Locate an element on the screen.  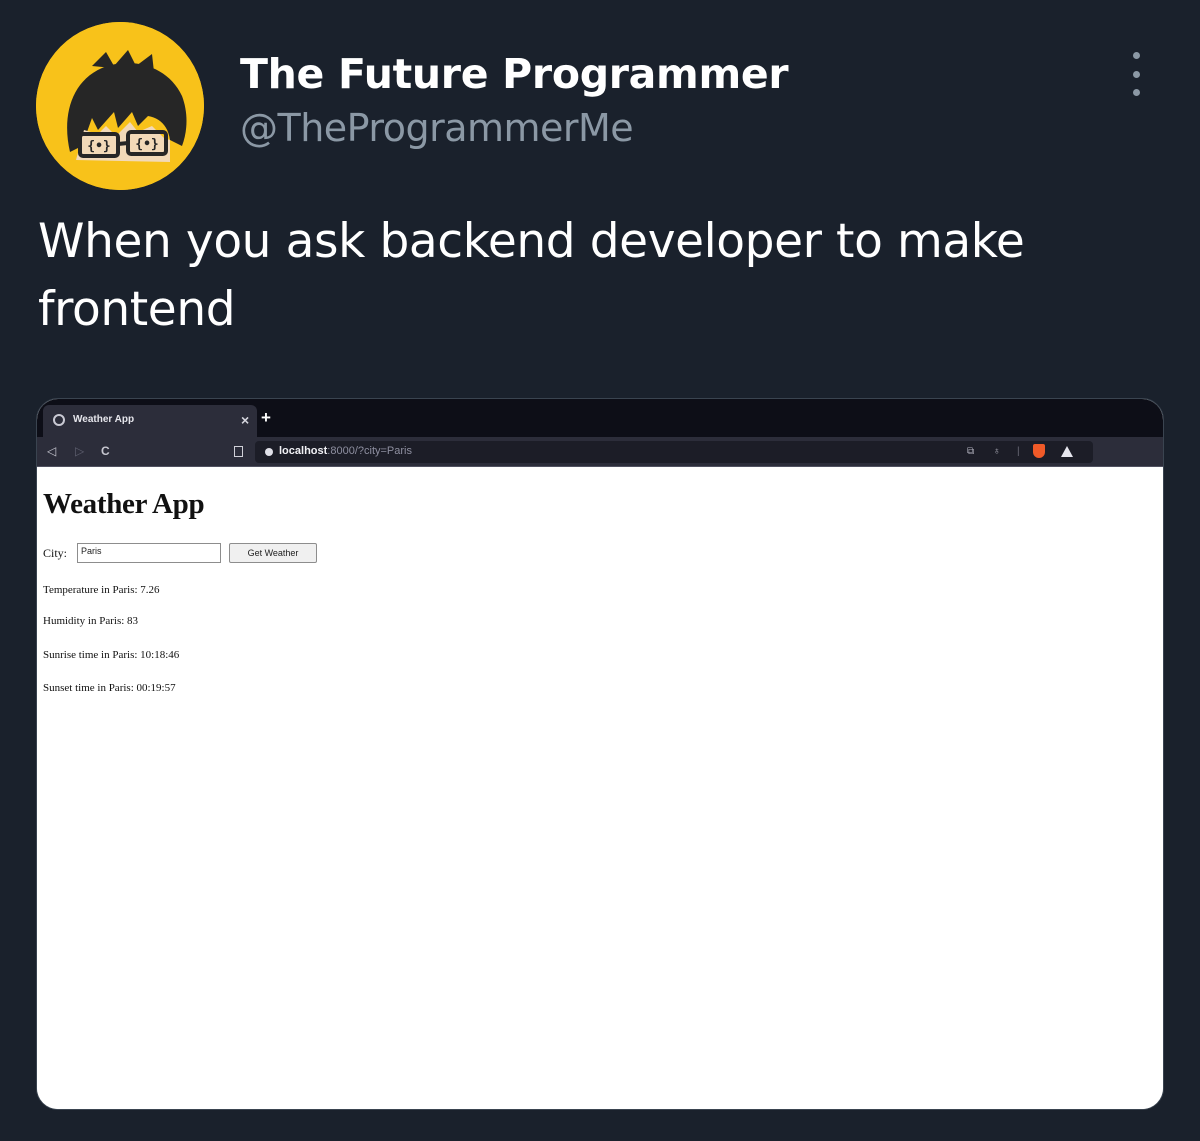
close-icon: × is located at coordinates (245, 420).